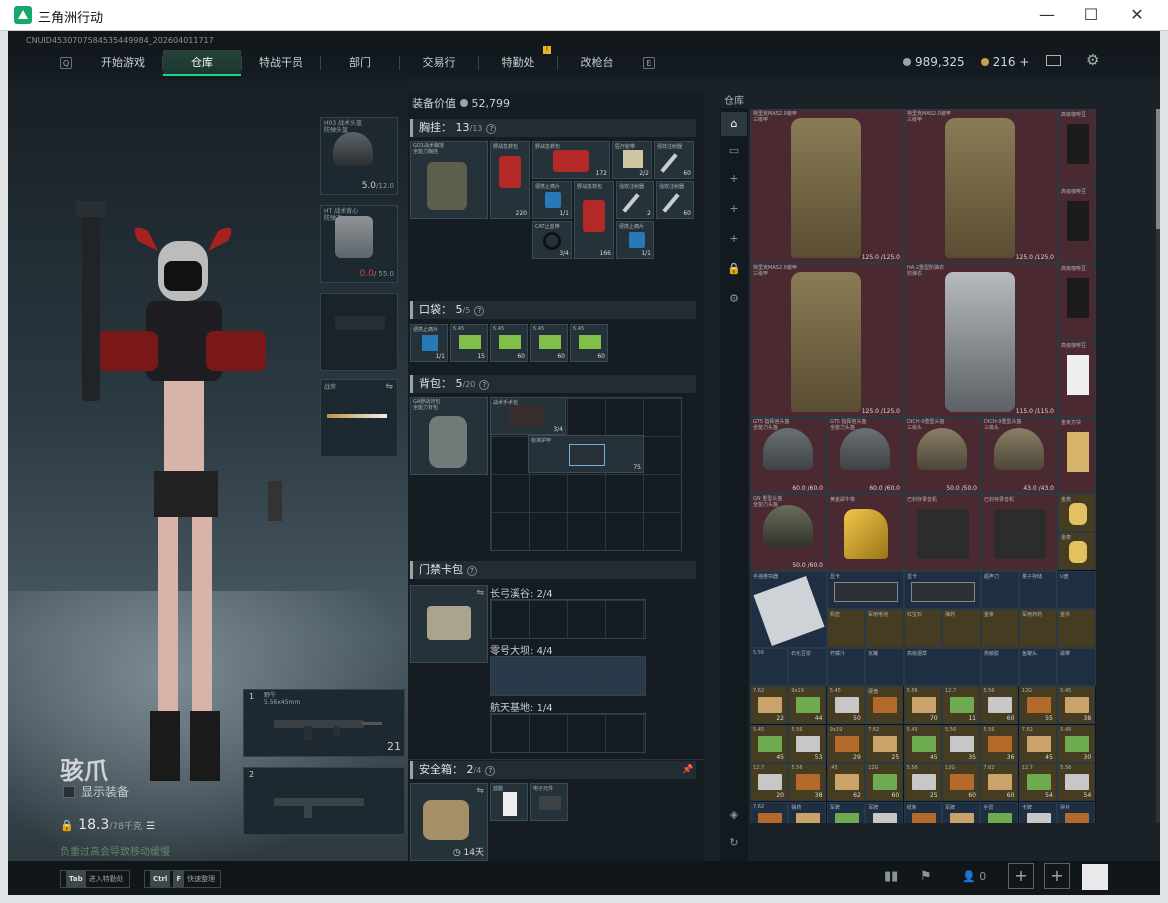 This screenshot has height=903, width=1168. What do you see at coordinates (827, 340) in the screenshot?
I see `warehouse-armor-3: 特里克MAS2.0装甲 三级甲 125.0 /125.0` at bounding box center [827, 340].